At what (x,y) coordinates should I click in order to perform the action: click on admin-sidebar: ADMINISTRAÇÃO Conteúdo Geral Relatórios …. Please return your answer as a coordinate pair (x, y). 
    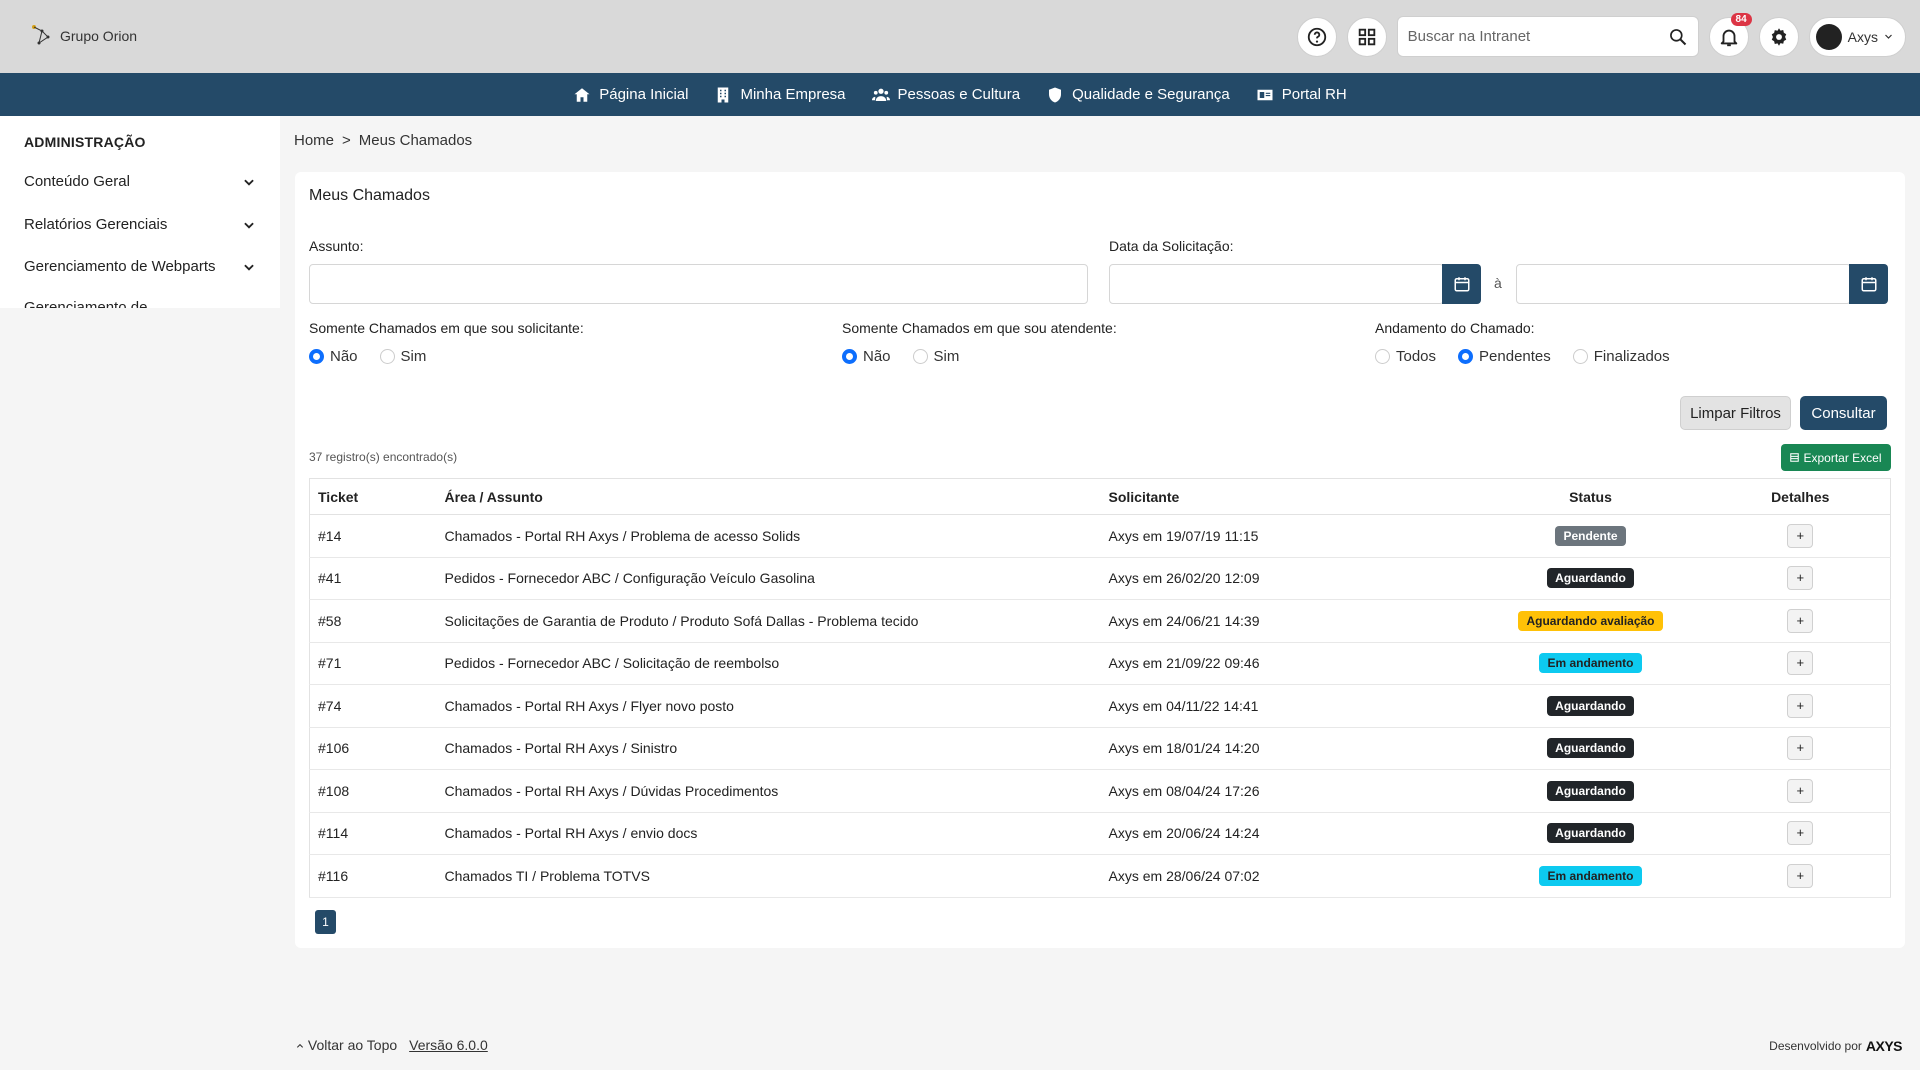
    Looking at the image, I should click on (140, 212).